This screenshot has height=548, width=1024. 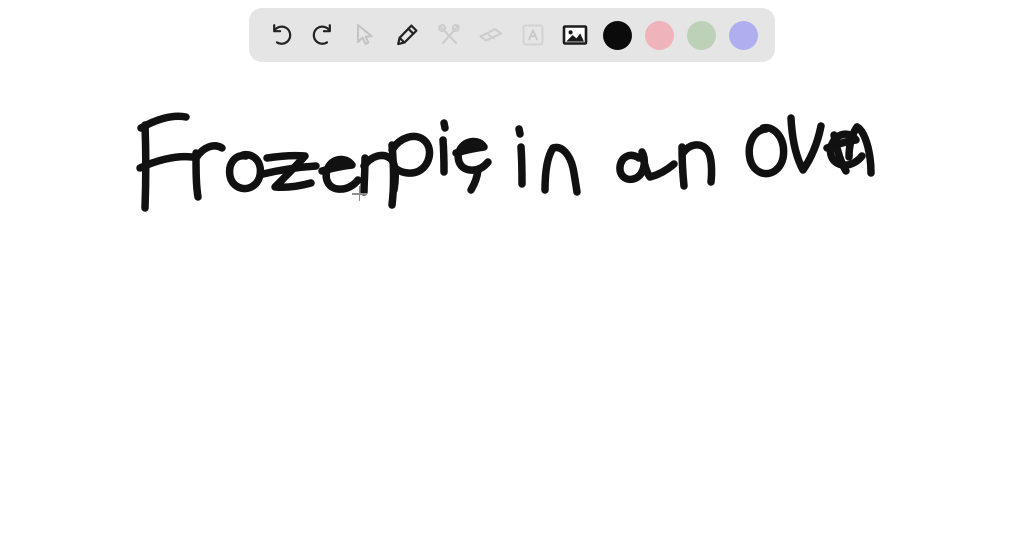 I want to click on color-swatch-purple-dot, so click(x=743, y=35).